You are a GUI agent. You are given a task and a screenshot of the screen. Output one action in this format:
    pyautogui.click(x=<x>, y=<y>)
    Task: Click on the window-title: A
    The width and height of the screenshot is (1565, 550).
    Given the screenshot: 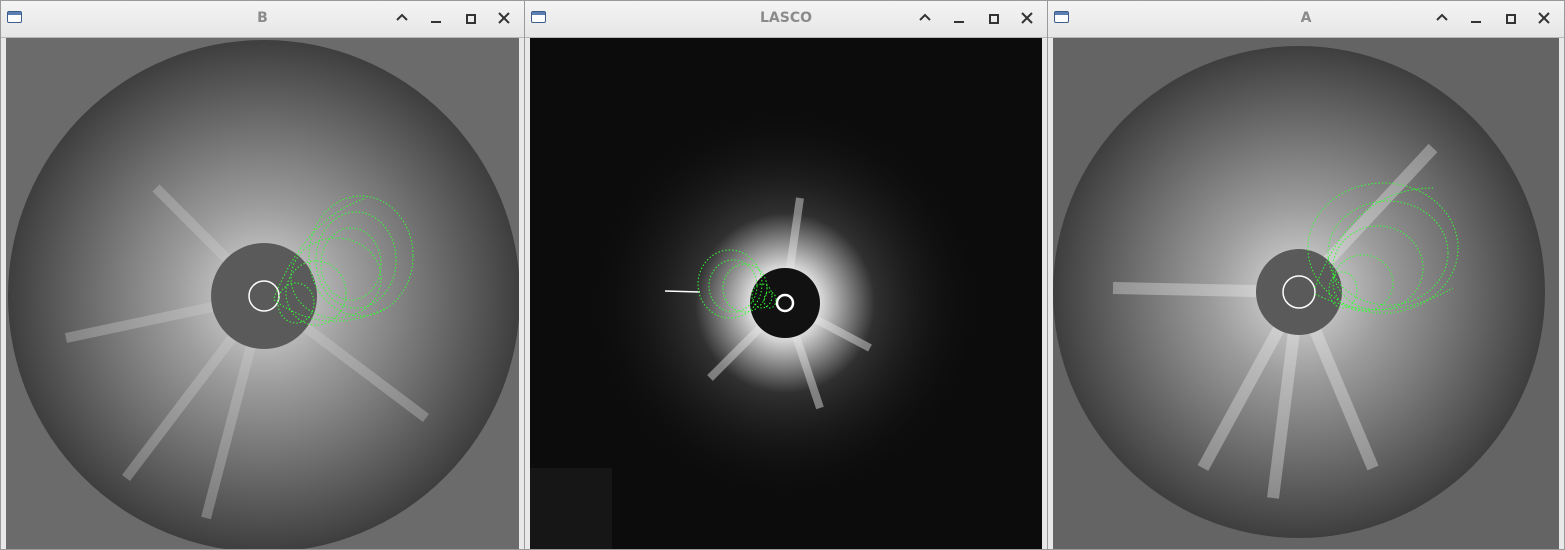 What is the action you would take?
    pyautogui.click(x=1306, y=18)
    